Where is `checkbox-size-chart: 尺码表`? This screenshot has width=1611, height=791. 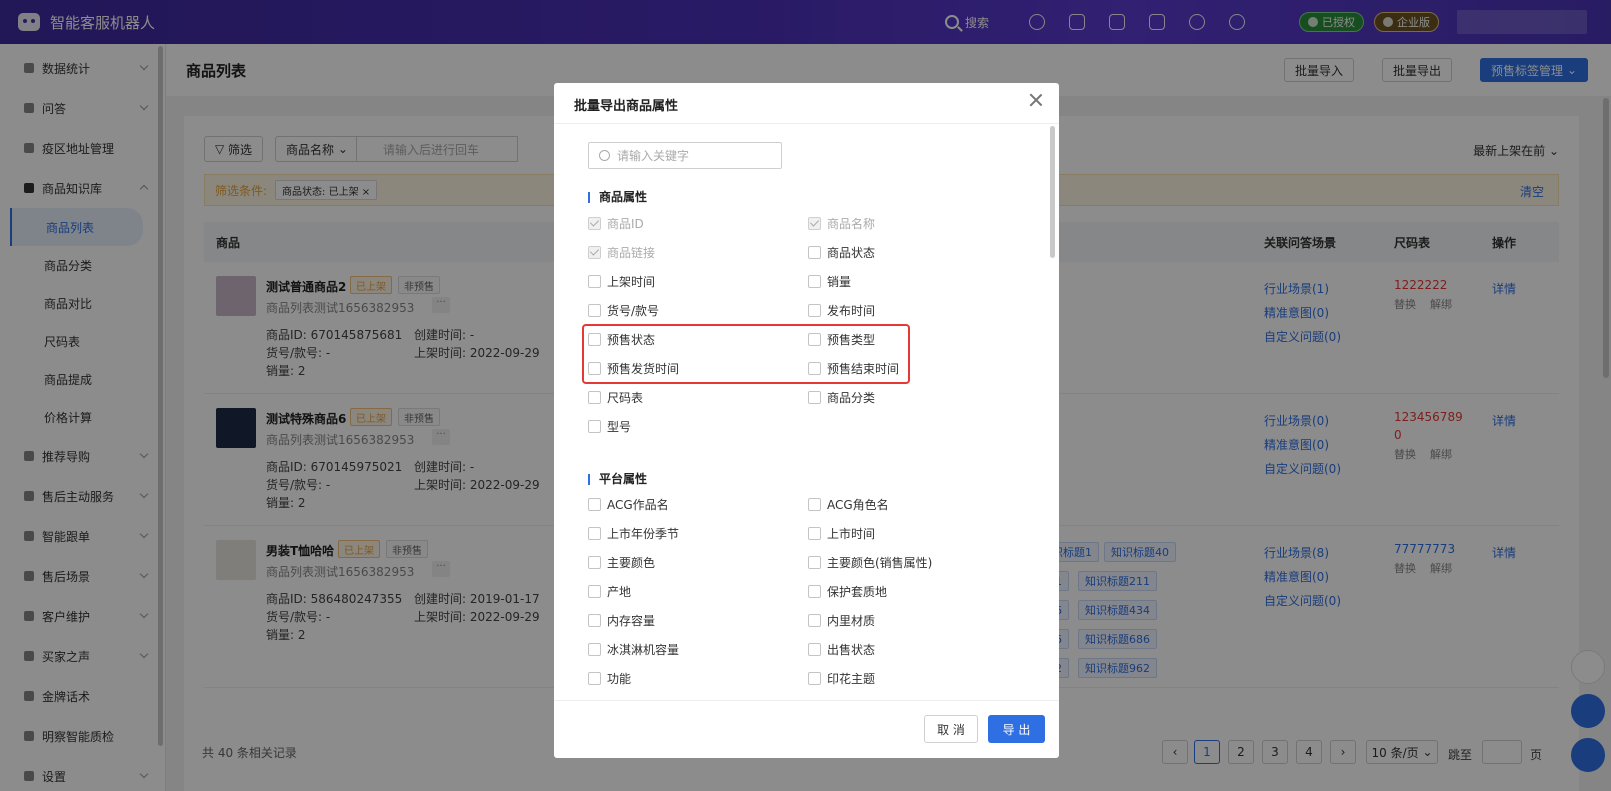
checkbox-size-chart: 尺码表 is located at coordinates (615, 397).